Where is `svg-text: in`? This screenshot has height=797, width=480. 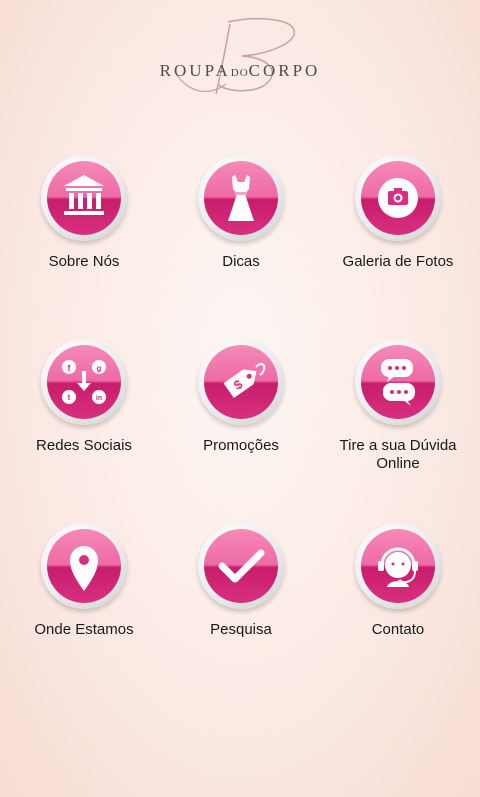
svg-text: in is located at coordinates (99, 398).